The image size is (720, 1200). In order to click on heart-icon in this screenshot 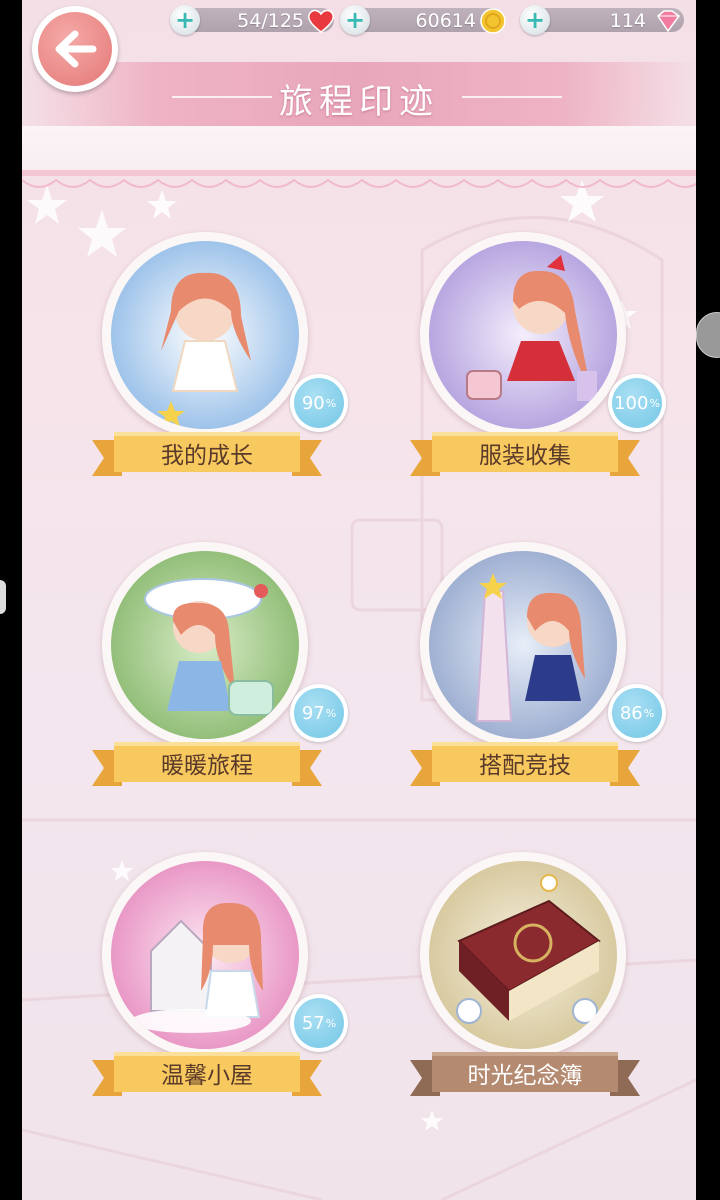, I will do `click(321, 21)`.